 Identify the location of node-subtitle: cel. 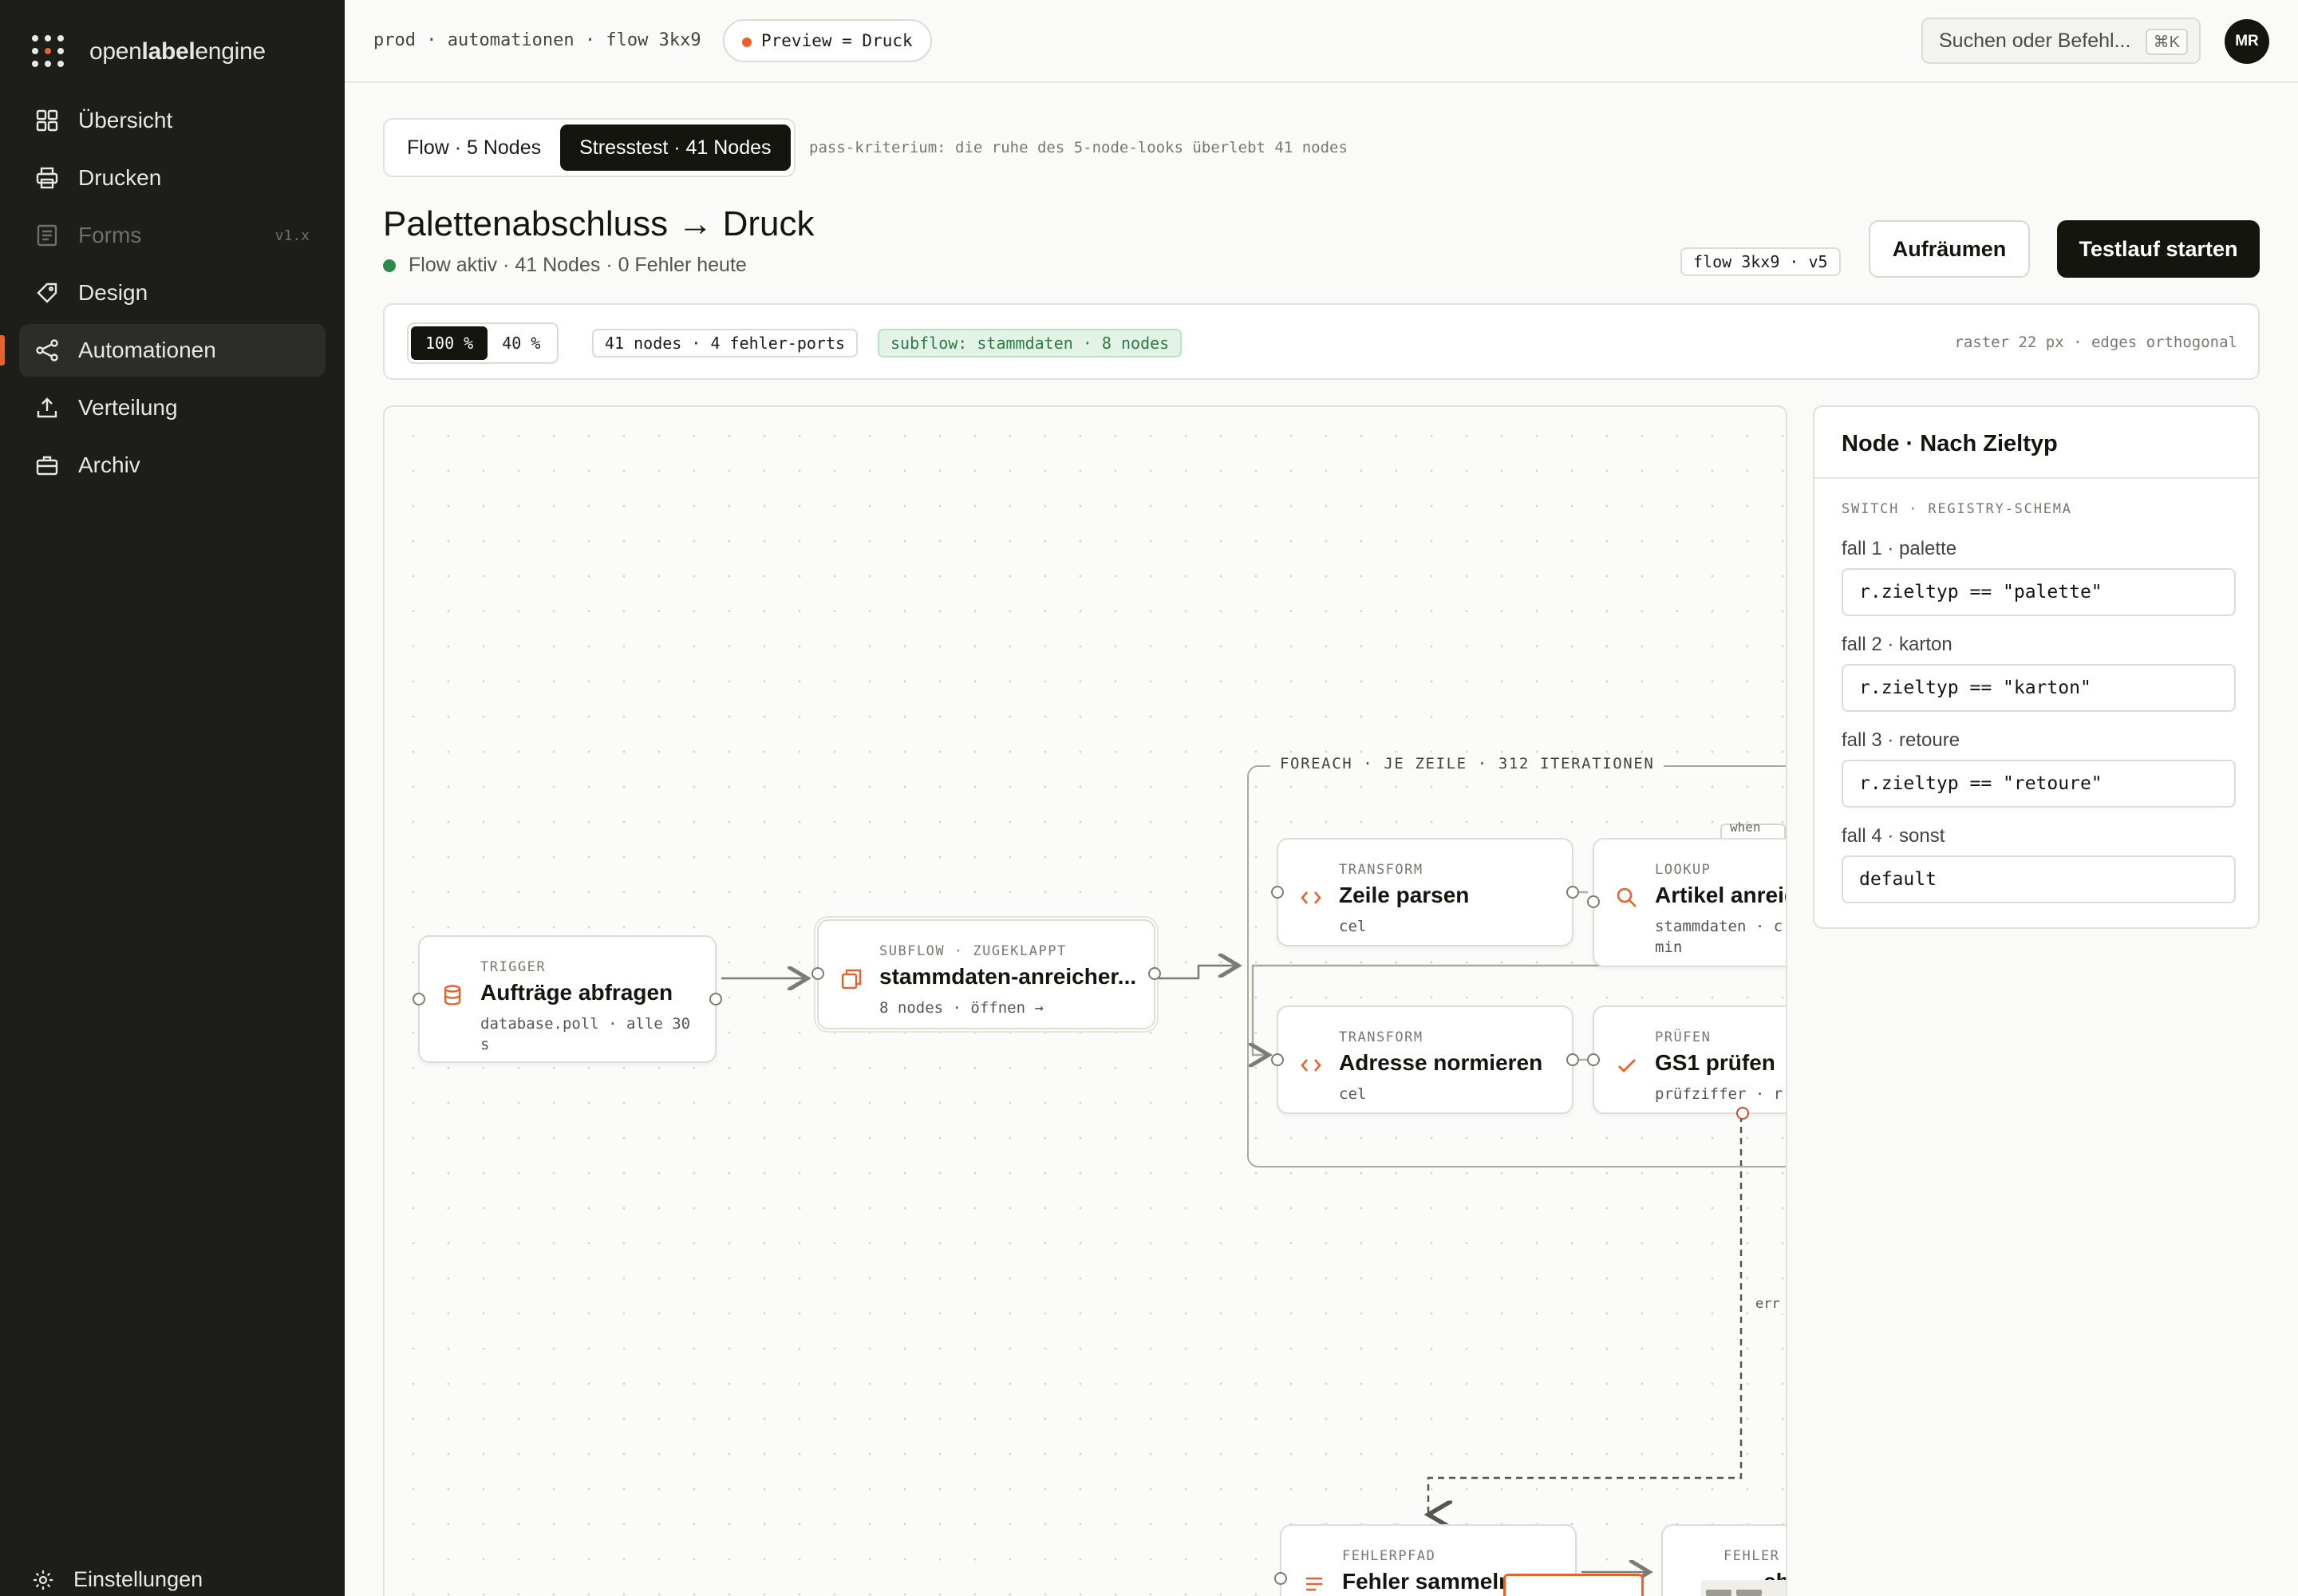
(1353, 926).